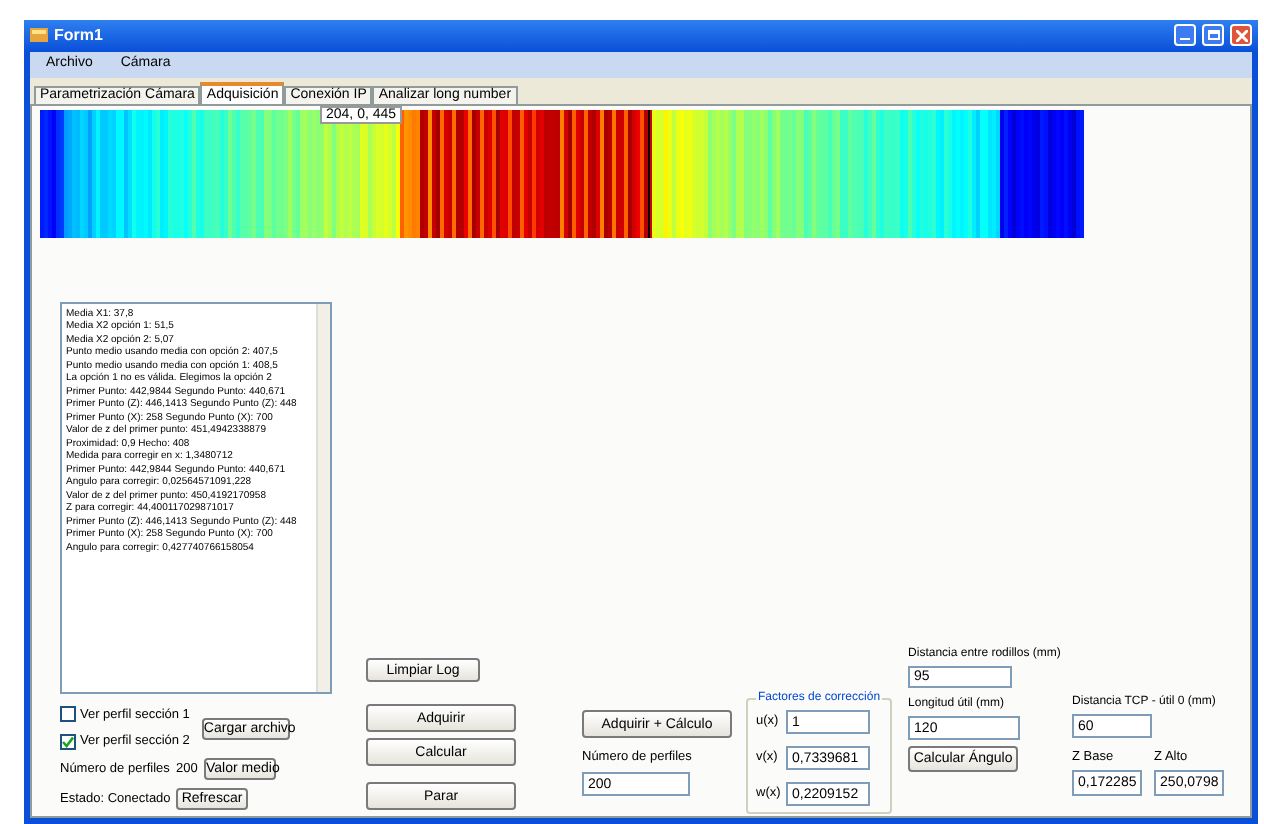 This screenshot has width=1264, height=824. What do you see at coordinates (39, 35) in the screenshot?
I see `app-icon` at bounding box center [39, 35].